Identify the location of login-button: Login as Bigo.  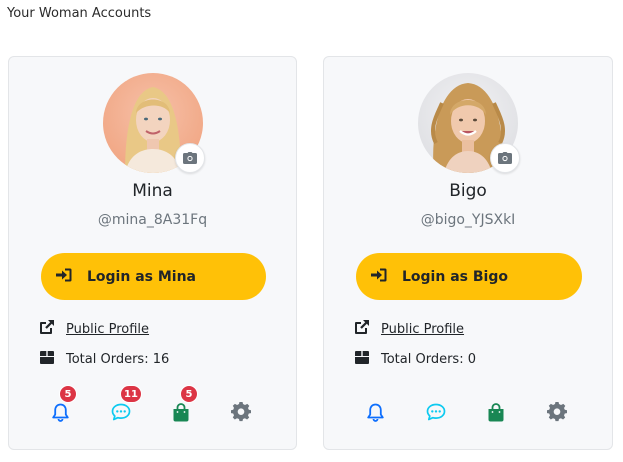
(469, 276).